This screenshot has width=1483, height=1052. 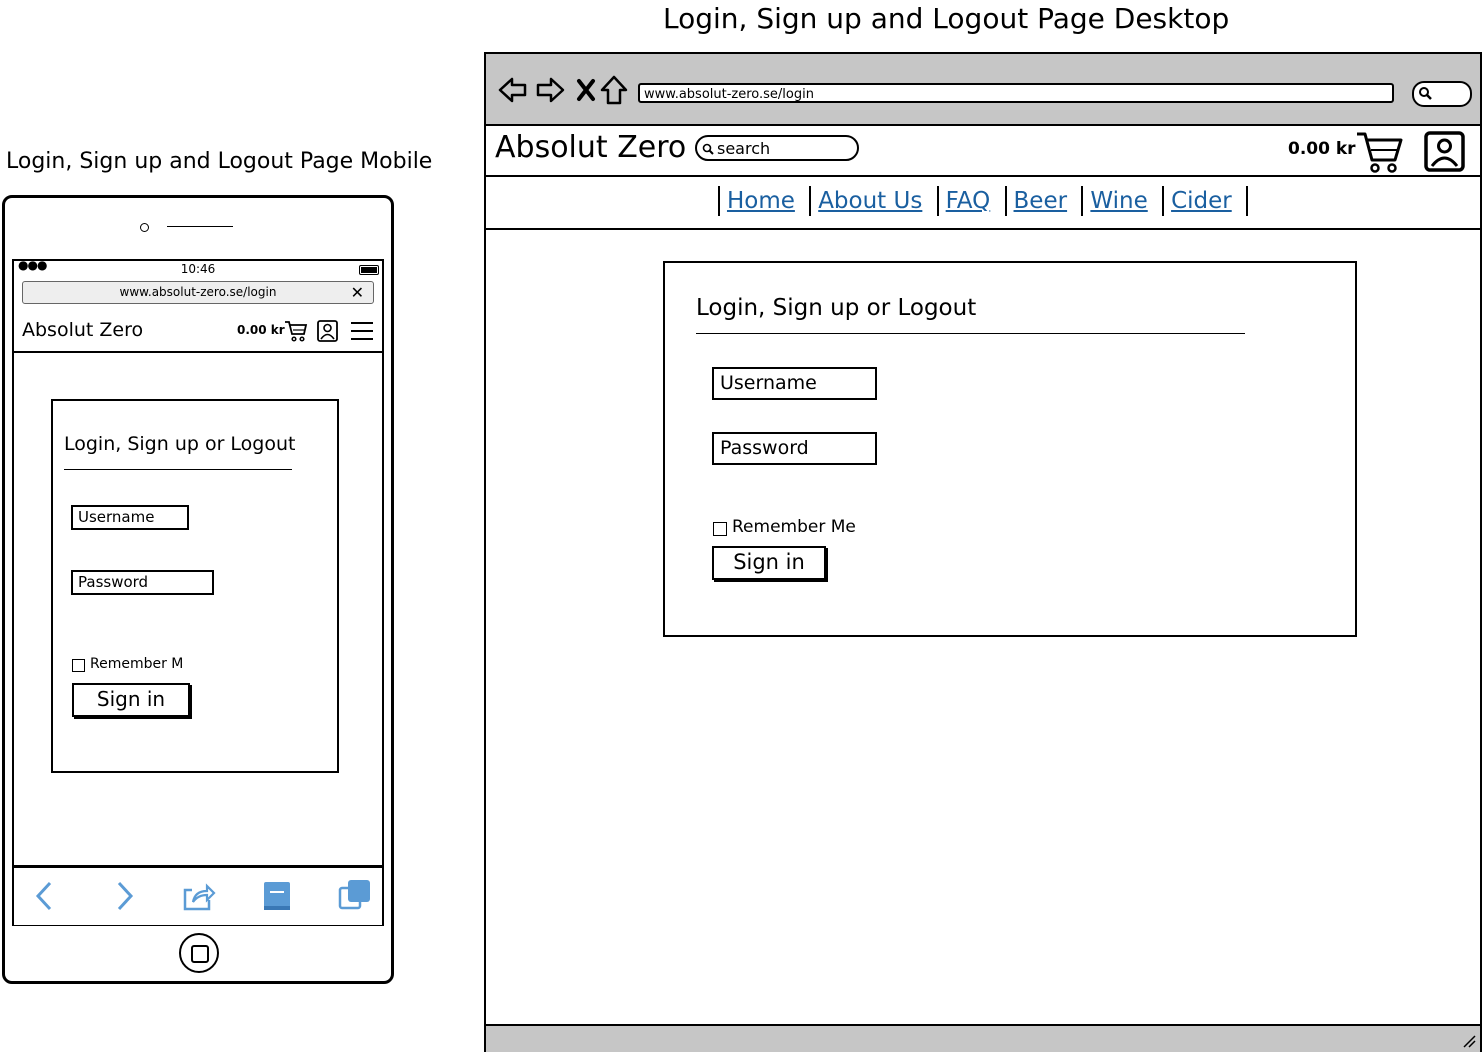 I want to click on camera-icon, so click(x=144, y=227).